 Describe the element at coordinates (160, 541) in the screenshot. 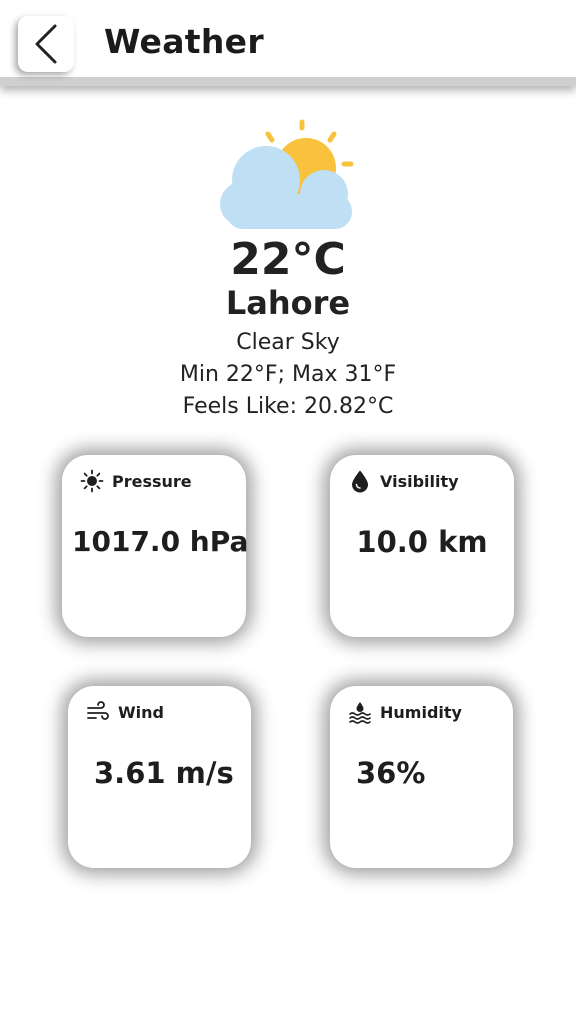

I see `pressure-value: 1017.0 hPa` at that location.